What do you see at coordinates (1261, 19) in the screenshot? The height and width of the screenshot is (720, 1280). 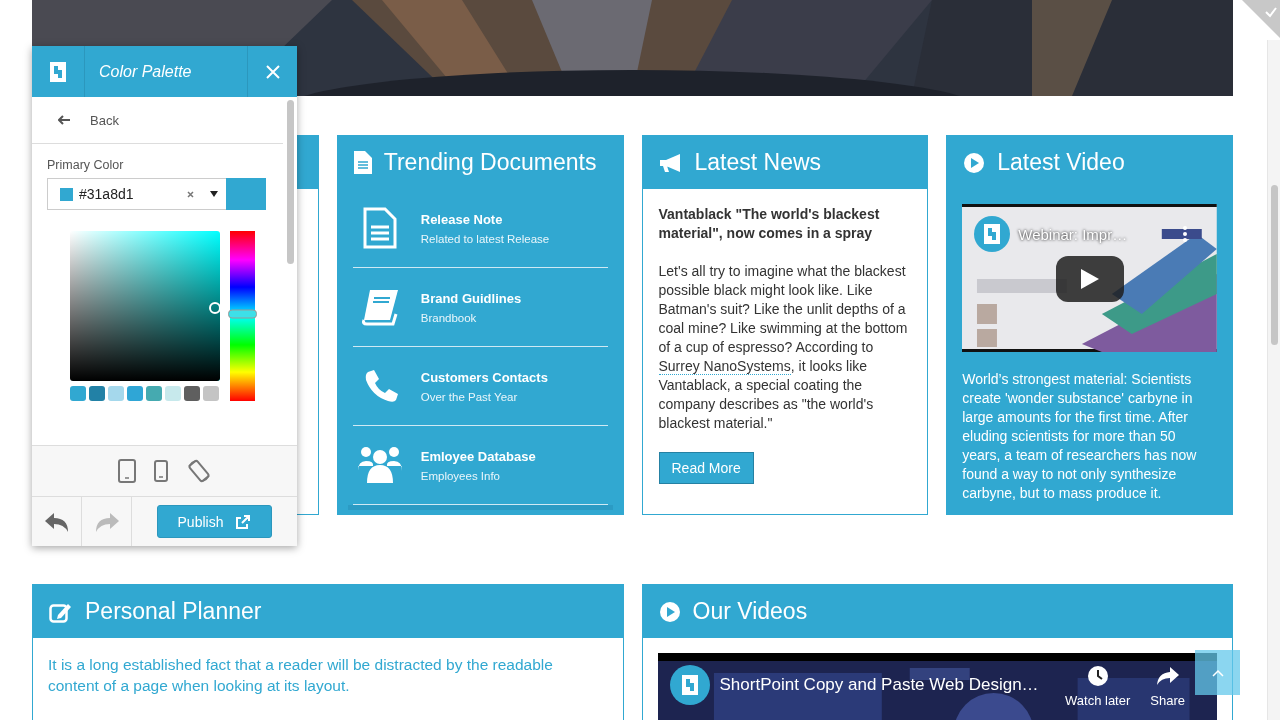 I see `corner-check-icon` at bounding box center [1261, 19].